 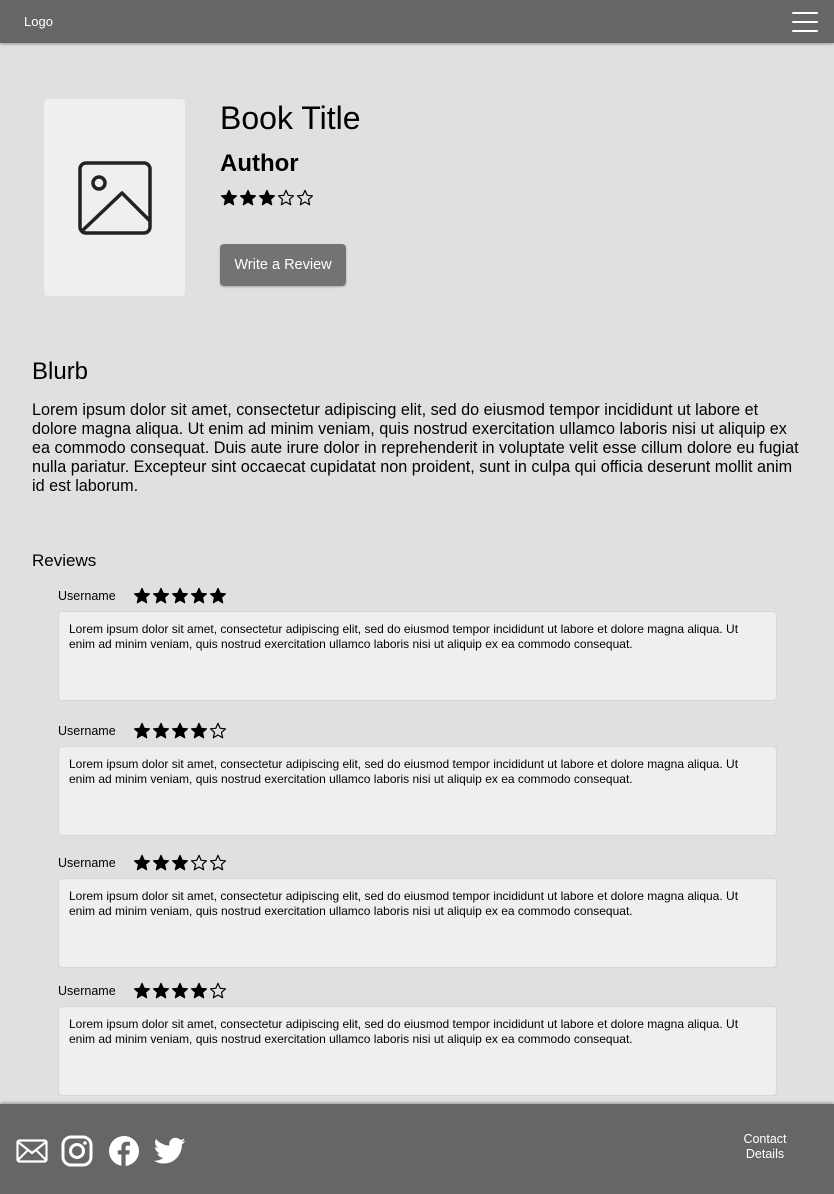 I want to click on contact-details-link: Contact Details, so click(x=765, y=1147).